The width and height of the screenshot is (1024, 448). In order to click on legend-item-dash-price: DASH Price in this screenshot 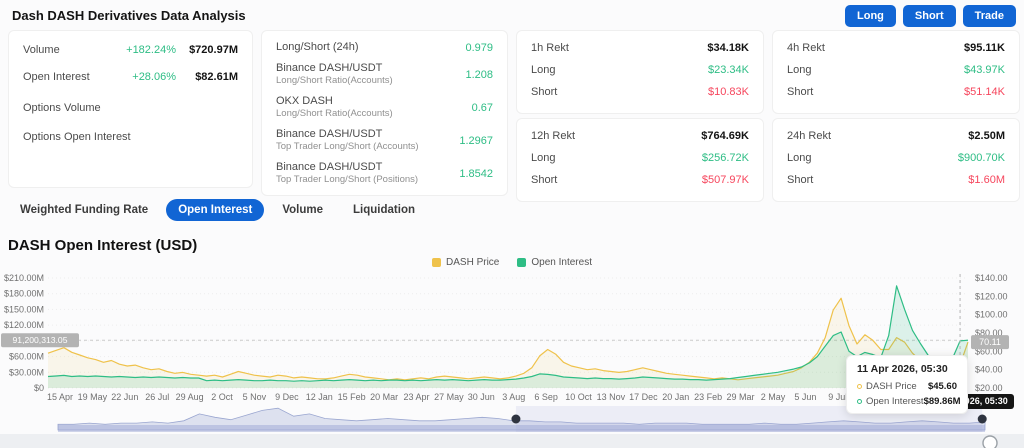, I will do `click(465, 262)`.